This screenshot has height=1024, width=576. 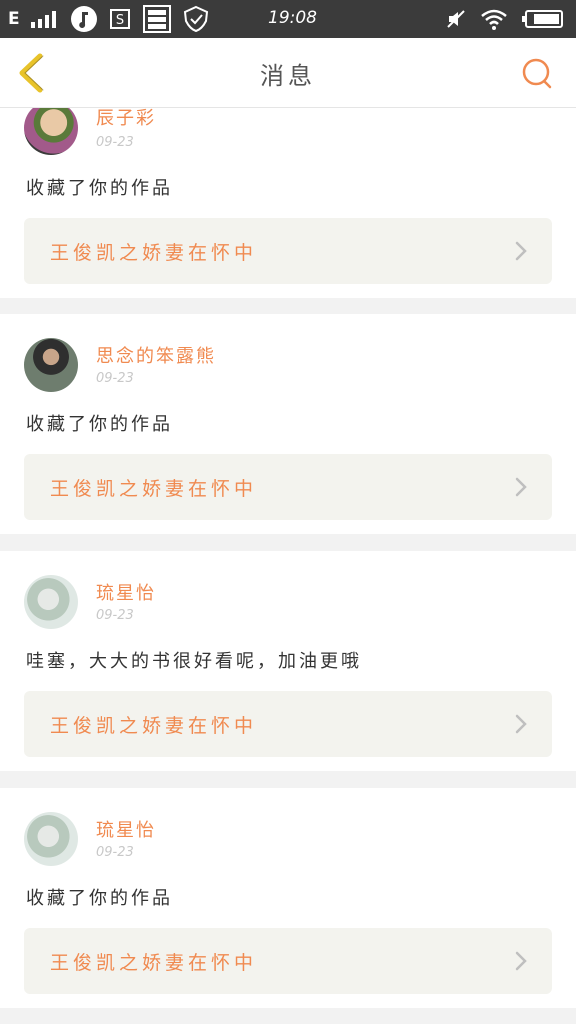 I want to click on network-type-label: E, so click(x=14, y=19).